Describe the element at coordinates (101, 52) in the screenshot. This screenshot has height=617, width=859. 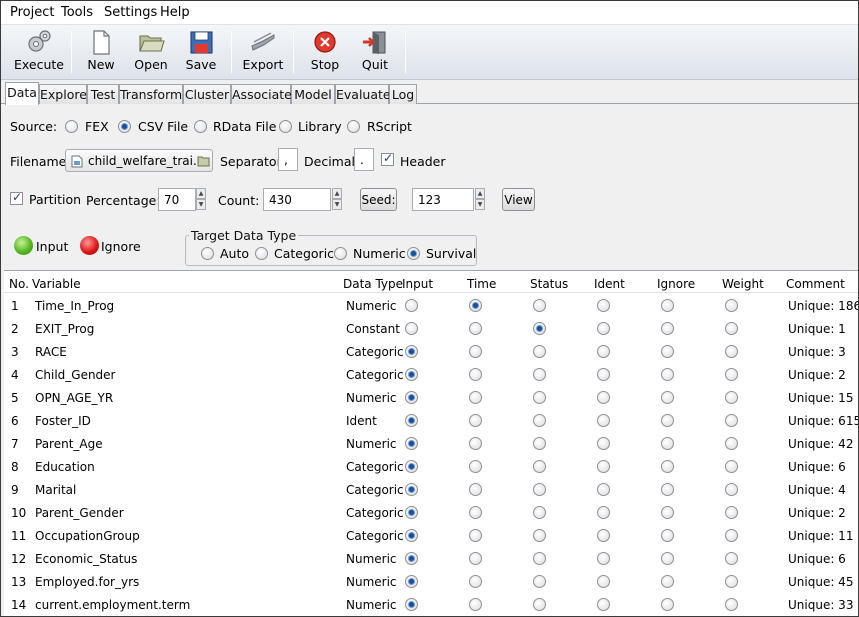
I see `new-button: New` at that location.